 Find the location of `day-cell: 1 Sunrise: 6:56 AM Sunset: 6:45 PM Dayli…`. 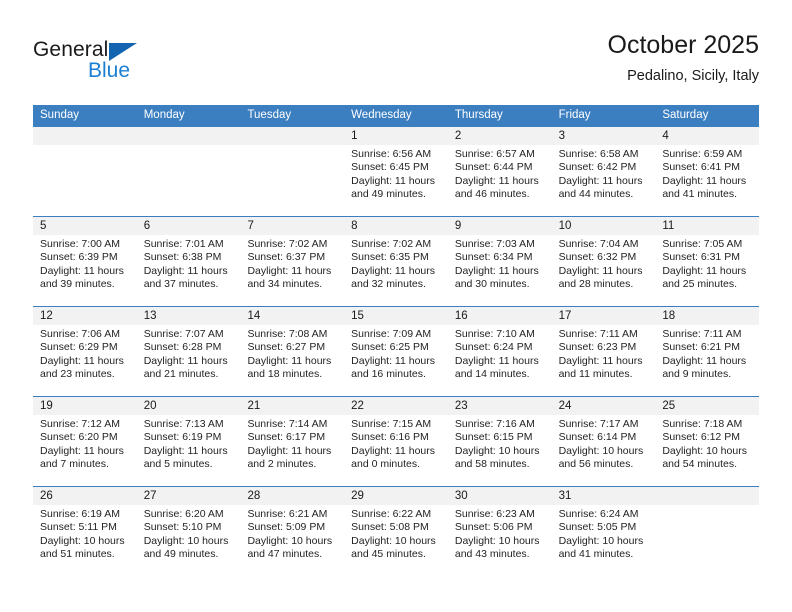

day-cell: 1 Sunrise: 6:56 AM Sunset: 6:45 PM Dayli… is located at coordinates (396, 171).